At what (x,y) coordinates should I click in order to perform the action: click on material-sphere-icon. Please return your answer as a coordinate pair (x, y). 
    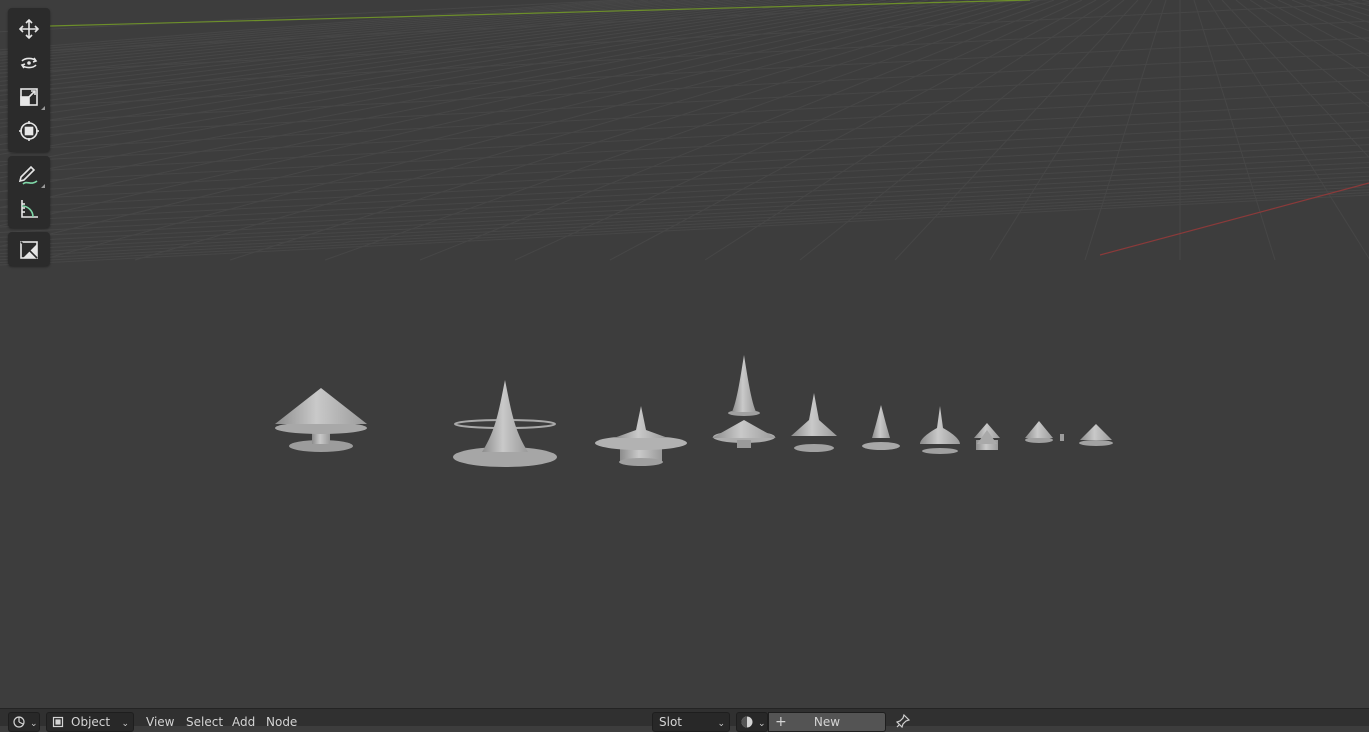
    Looking at the image, I should click on (747, 722).